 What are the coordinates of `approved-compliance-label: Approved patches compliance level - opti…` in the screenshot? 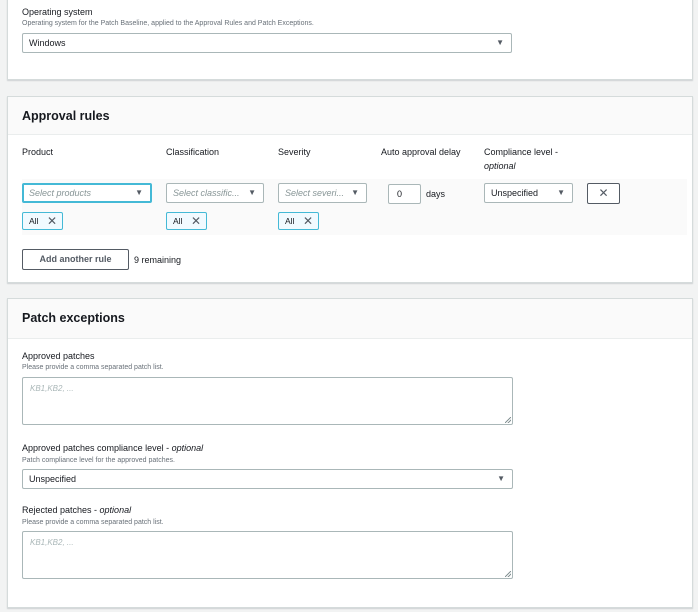 It's located at (112, 448).